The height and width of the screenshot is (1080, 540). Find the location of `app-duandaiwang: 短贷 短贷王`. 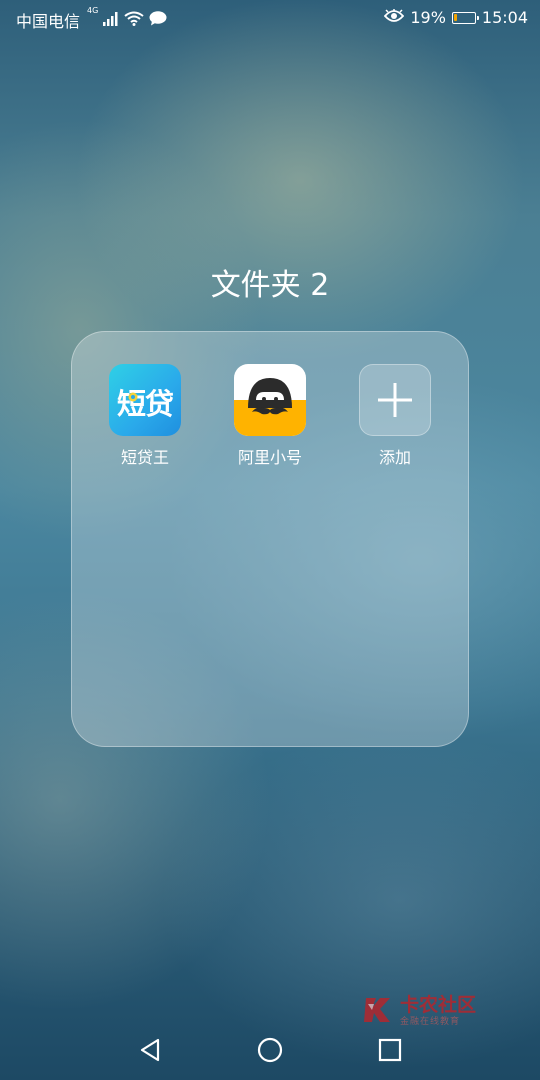

app-duandaiwang: 短贷 短贷王 is located at coordinates (145, 416).